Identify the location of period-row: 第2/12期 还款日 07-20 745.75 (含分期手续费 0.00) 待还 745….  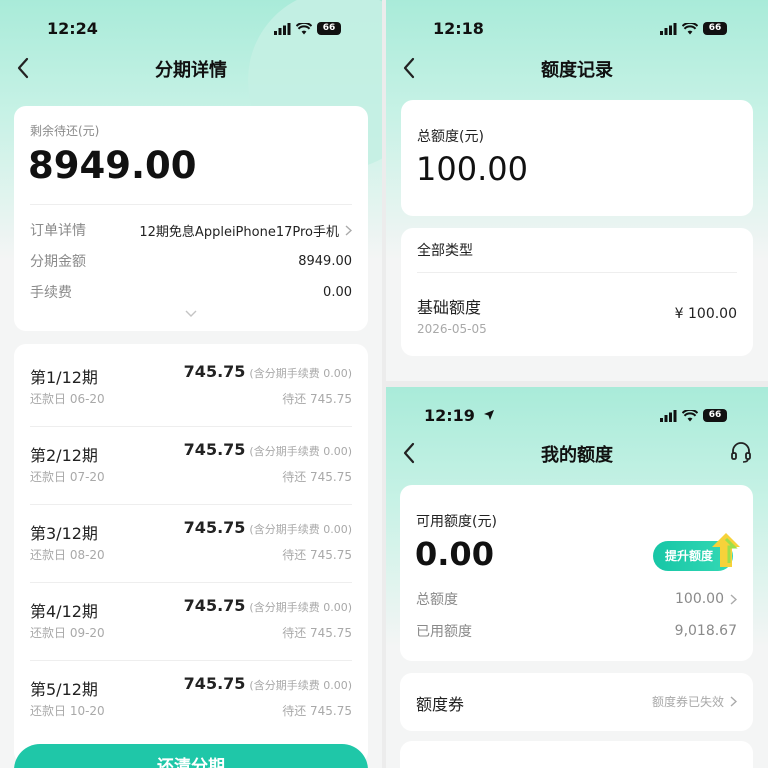
(191, 472).